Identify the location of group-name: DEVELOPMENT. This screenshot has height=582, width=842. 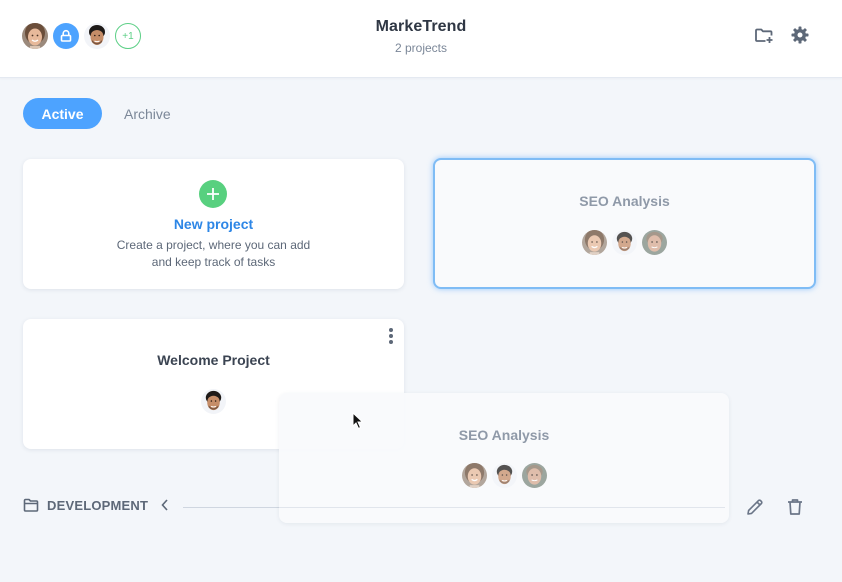
(97, 505).